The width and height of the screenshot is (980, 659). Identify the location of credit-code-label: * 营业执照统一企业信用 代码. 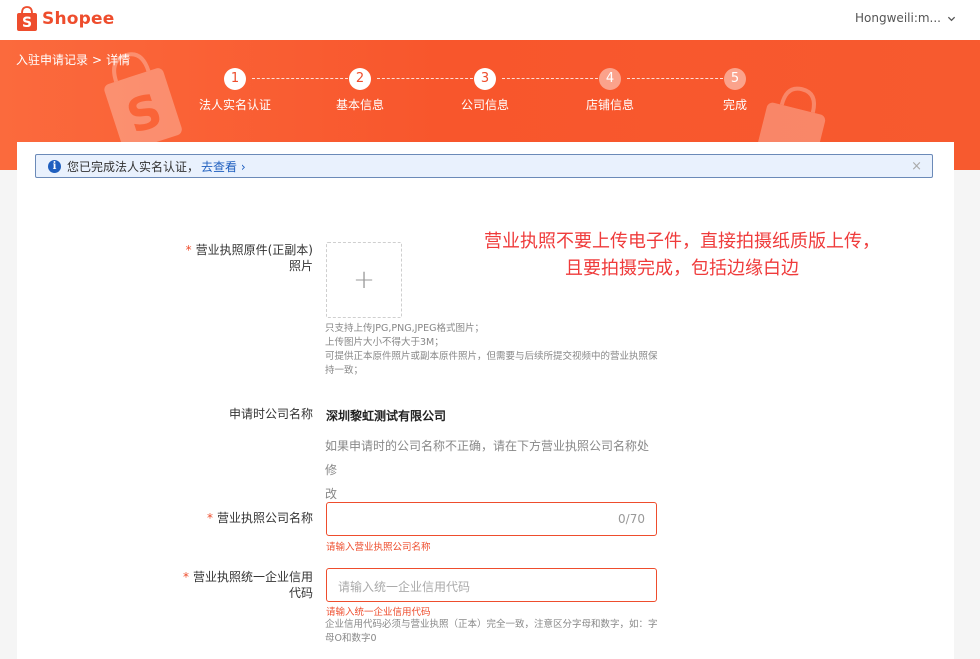
(240, 585).